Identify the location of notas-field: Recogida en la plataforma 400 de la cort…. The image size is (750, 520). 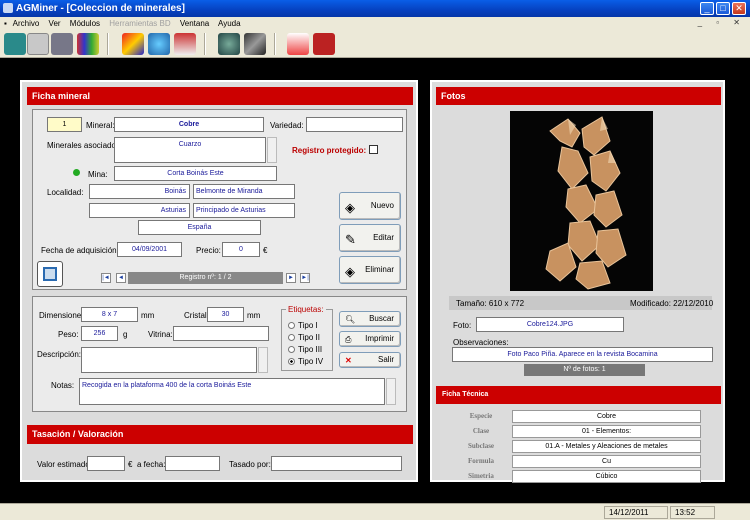
(232, 391).